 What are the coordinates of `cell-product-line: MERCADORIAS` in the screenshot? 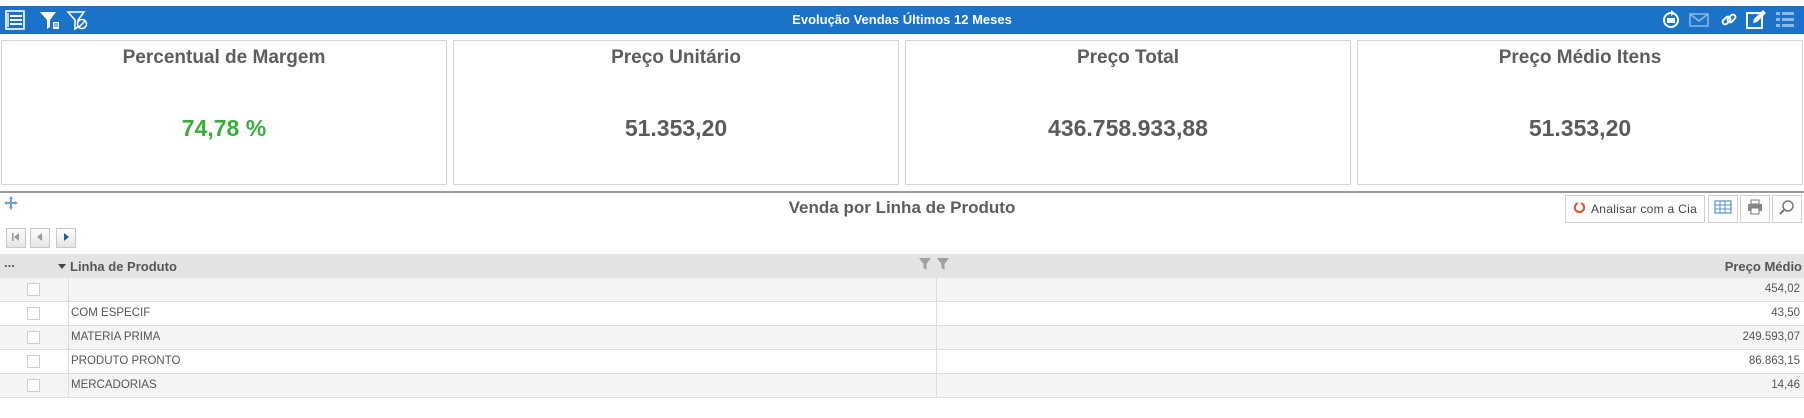 It's located at (114, 385).